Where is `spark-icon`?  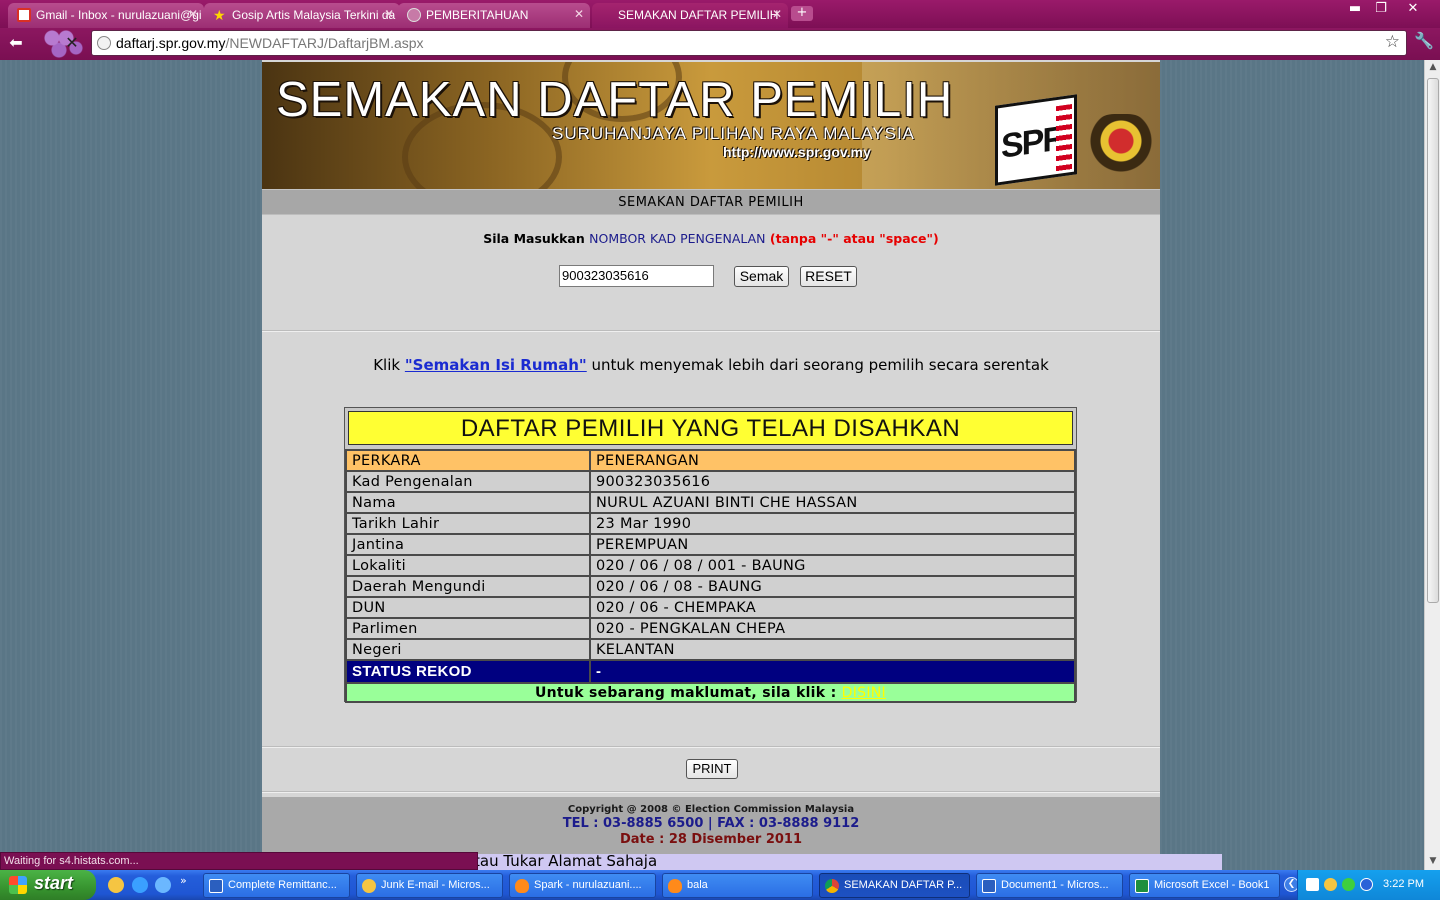 spark-icon is located at coordinates (522, 886).